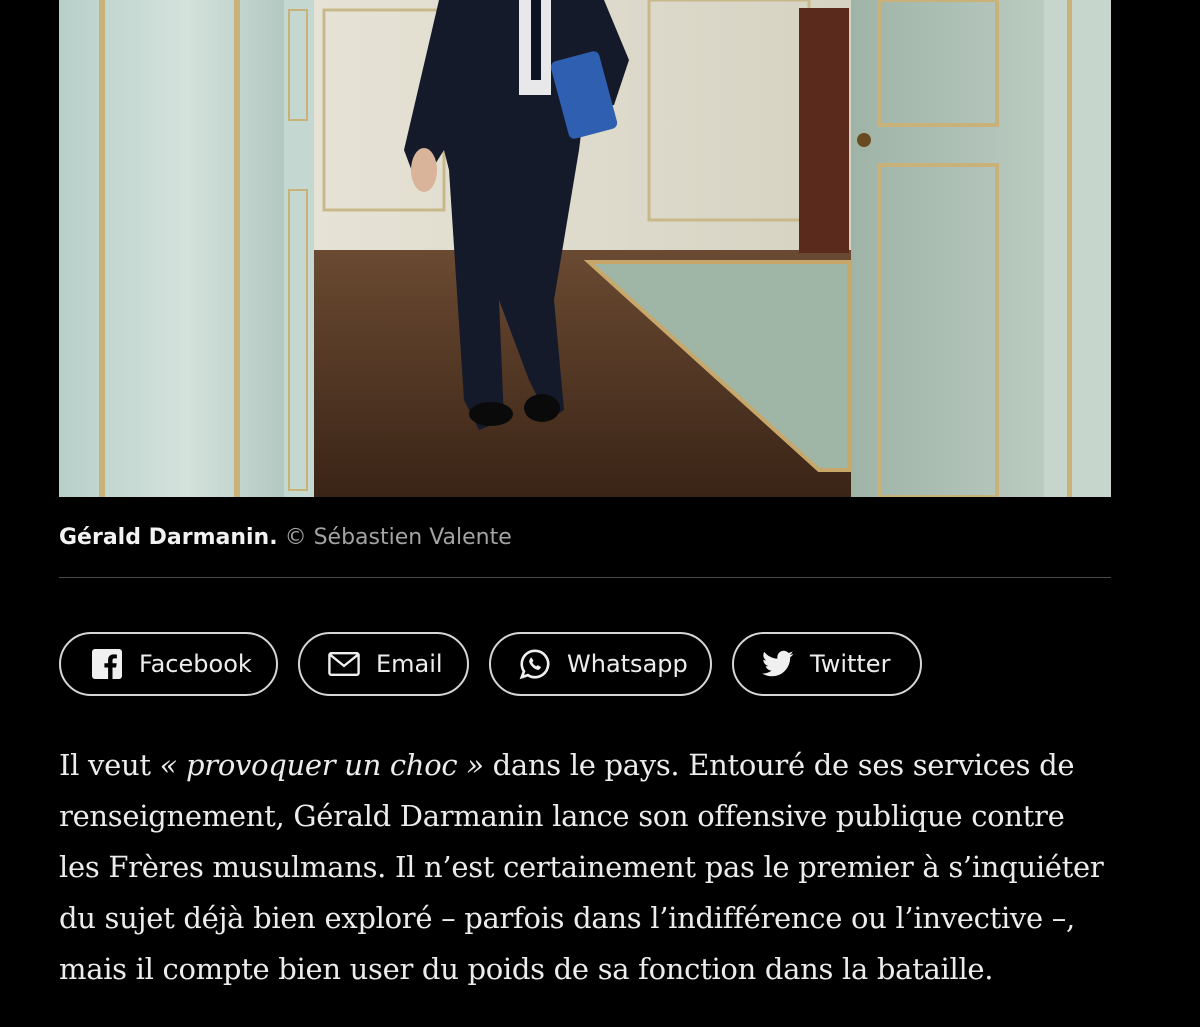 The image size is (1200, 1027). What do you see at coordinates (109, 765) in the screenshot?
I see `article-text: Il veut` at bounding box center [109, 765].